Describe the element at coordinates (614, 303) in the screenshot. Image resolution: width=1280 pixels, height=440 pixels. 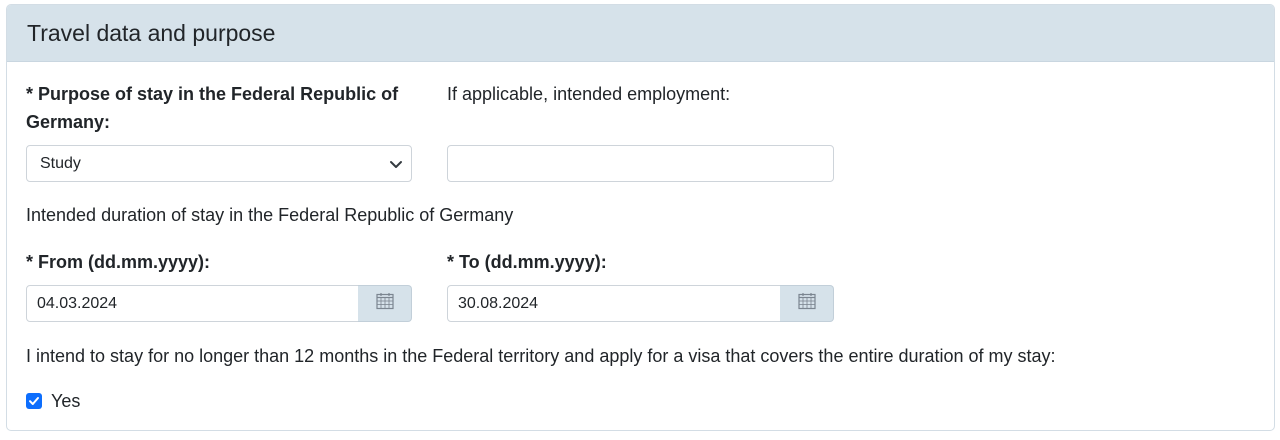
I see `to-date-input: 30.08.2024` at that location.